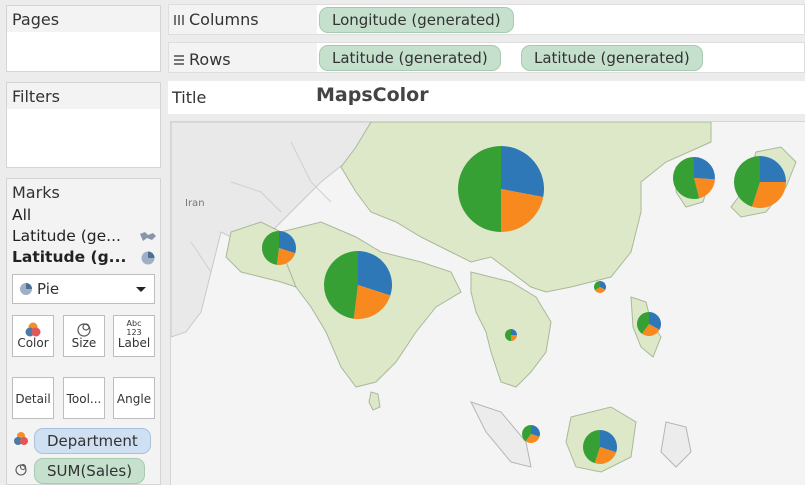  What do you see at coordinates (148, 258) in the screenshot?
I see `pie-layer-icon` at bounding box center [148, 258].